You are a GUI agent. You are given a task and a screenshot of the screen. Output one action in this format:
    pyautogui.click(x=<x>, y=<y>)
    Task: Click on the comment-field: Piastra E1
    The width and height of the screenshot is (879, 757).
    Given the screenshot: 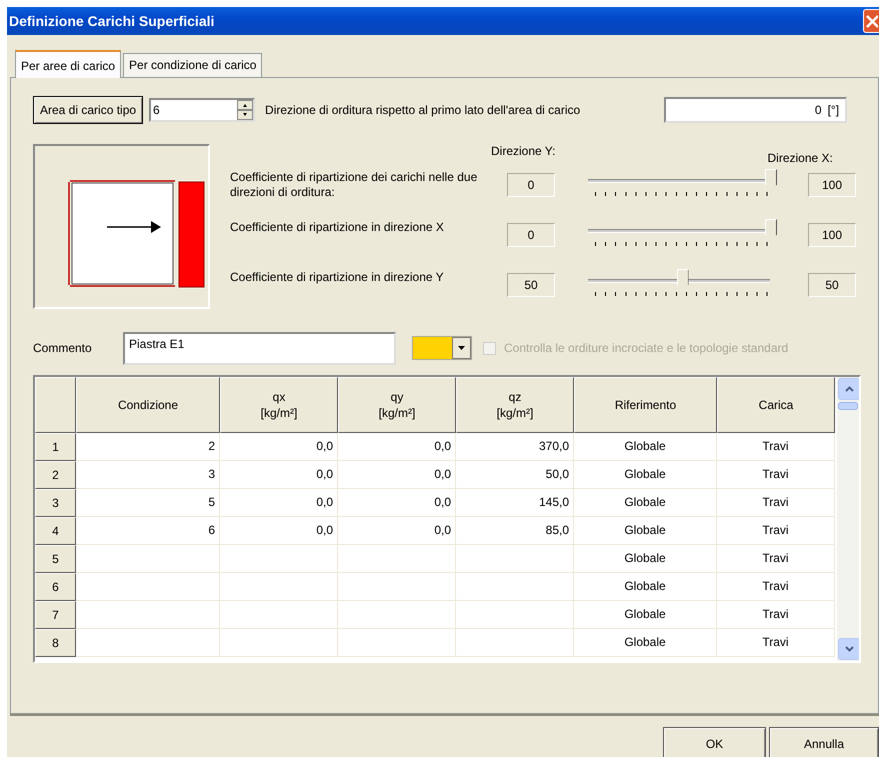 What is the action you would take?
    pyautogui.click(x=259, y=348)
    